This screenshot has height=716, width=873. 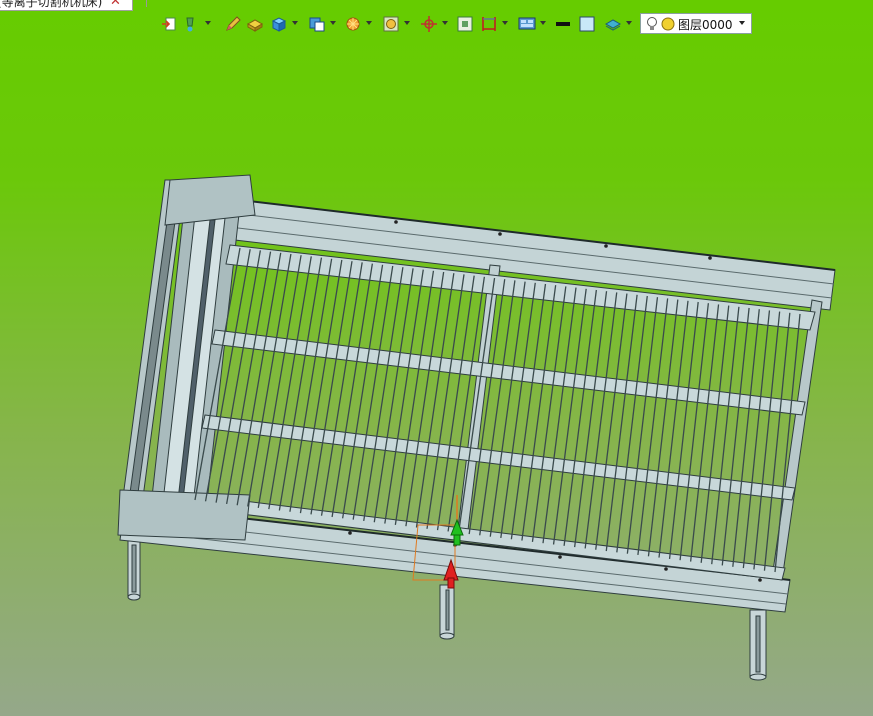 I want to click on cube-yellow-icon, so click(x=255, y=24).